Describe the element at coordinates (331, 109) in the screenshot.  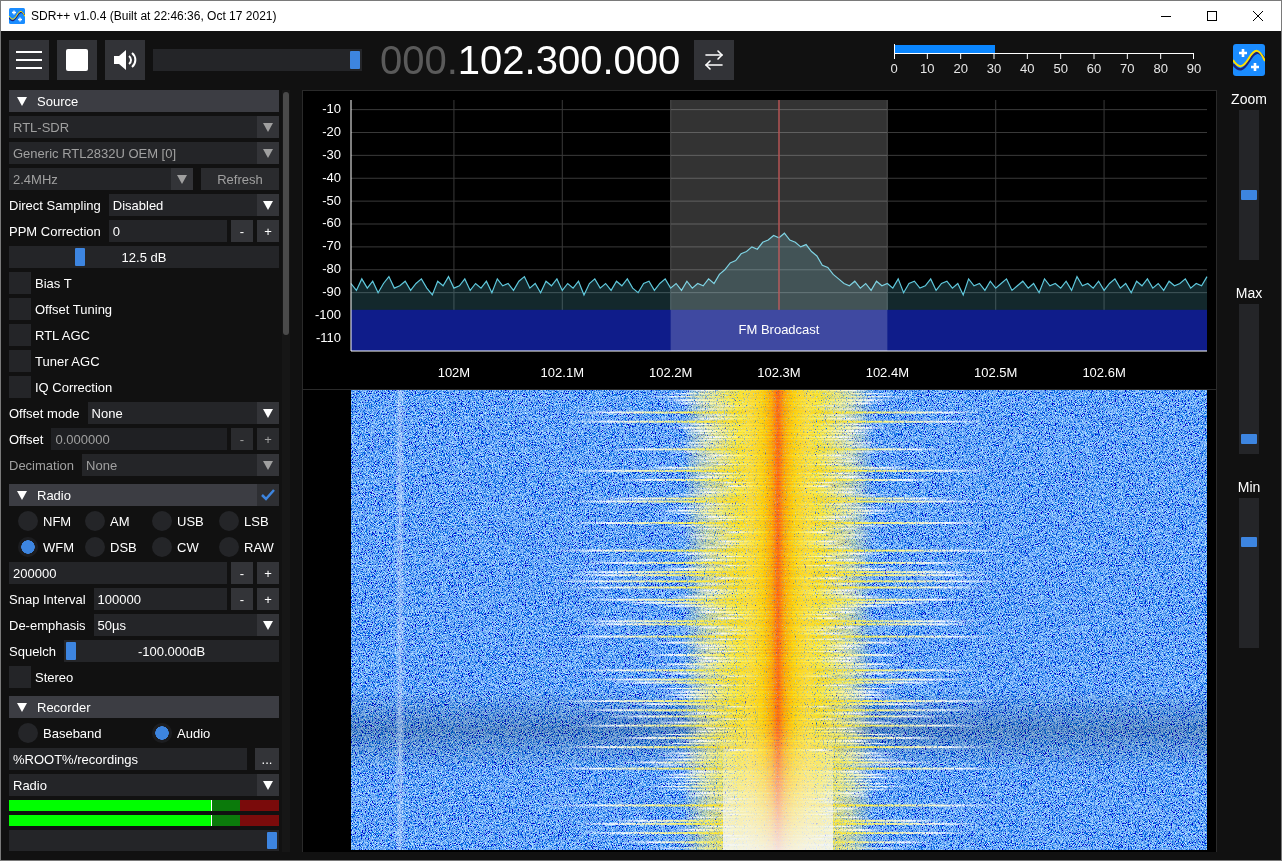
I see `axis-label: -10` at that location.